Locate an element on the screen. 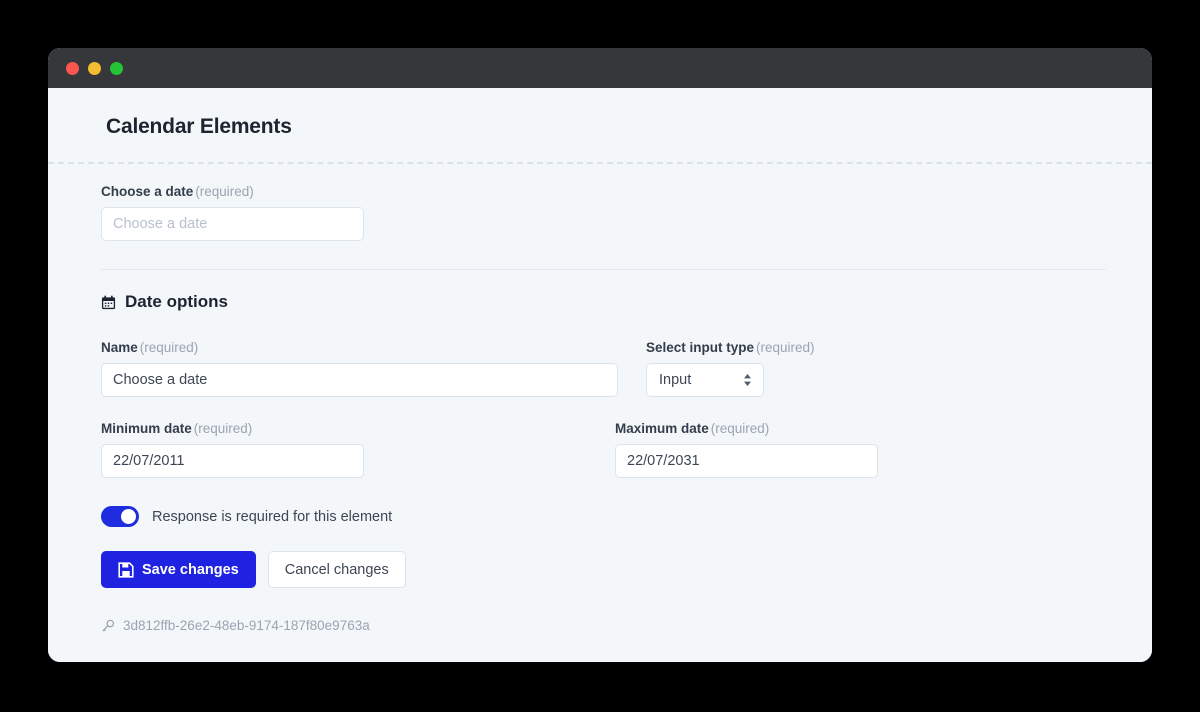 The width and height of the screenshot is (1200, 712). element-id-row: 3d812ffb-26e2-48eb-9174-187f80e9763a is located at coordinates (626, 625).